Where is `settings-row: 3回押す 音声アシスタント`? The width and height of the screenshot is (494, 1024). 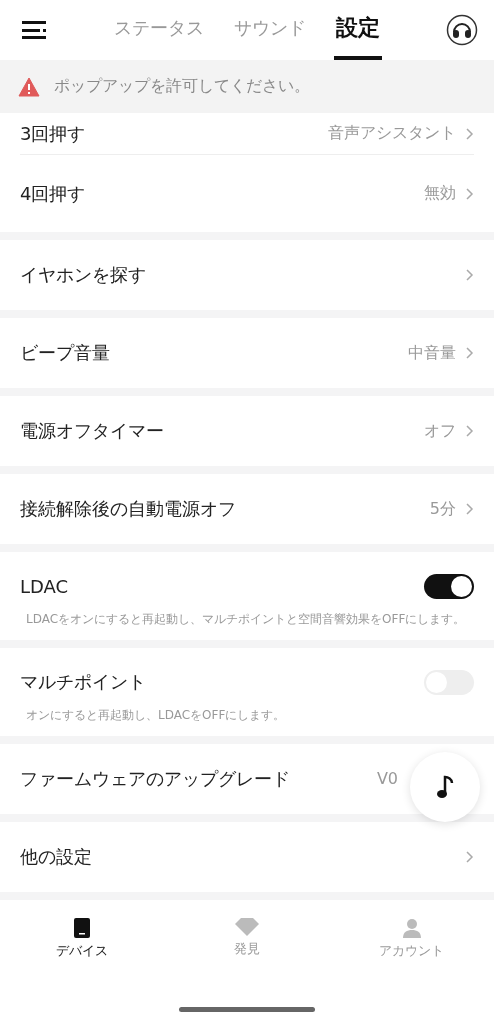
settings-row: 3回押す 音声アシスタント is located at coordinates (247, 134).